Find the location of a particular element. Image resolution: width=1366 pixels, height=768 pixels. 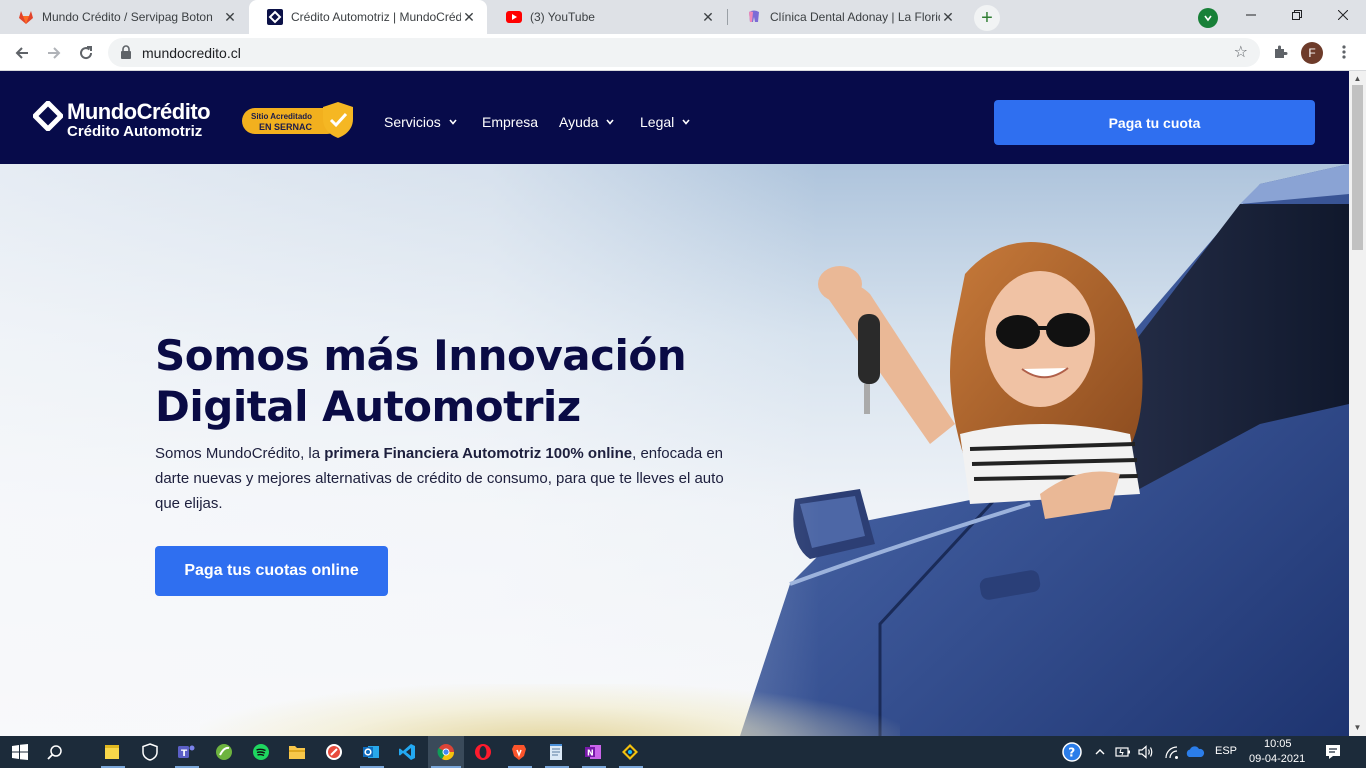

pay-online-button: Paga tus cuotas online is located at coordinates (271, 571).